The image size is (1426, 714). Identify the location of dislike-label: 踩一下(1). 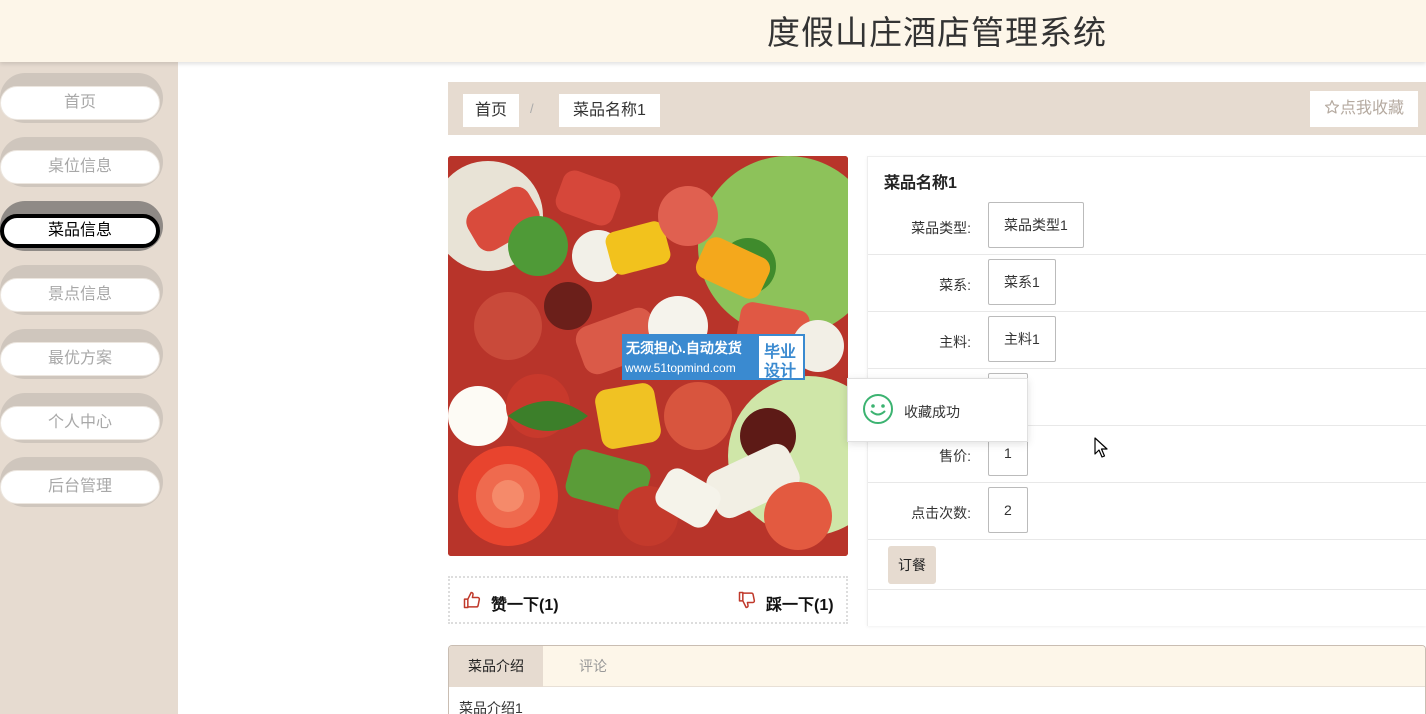
(800, 605).